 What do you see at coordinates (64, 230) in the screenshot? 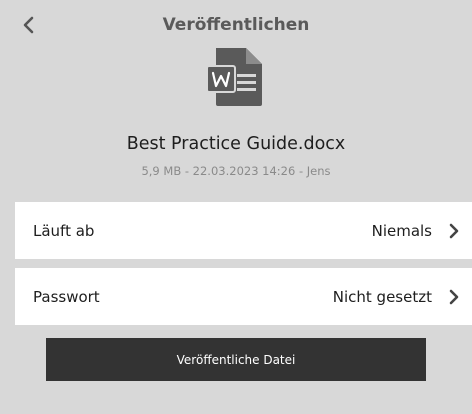
I see `expires-label: Läuft ab` at bounding box center [64, 230].